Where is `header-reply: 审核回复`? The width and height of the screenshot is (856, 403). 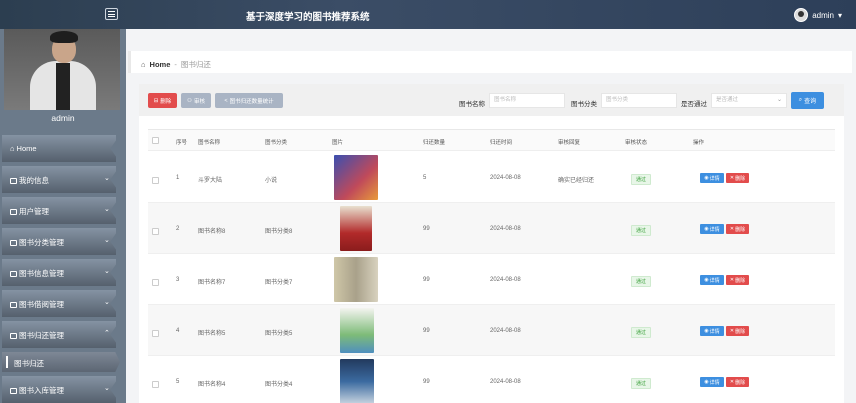 header-reply: 审核回复 is located at coordinates (569, 142).